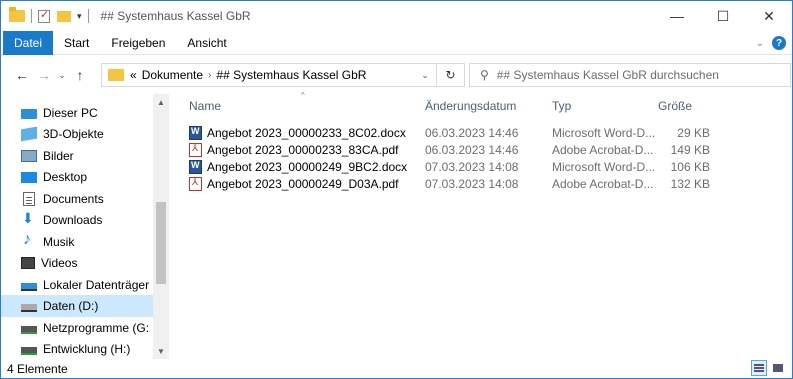 This screenshot has height=379, width=793. I want to click on sidebar-item-label: Videos, so click(59, 263).